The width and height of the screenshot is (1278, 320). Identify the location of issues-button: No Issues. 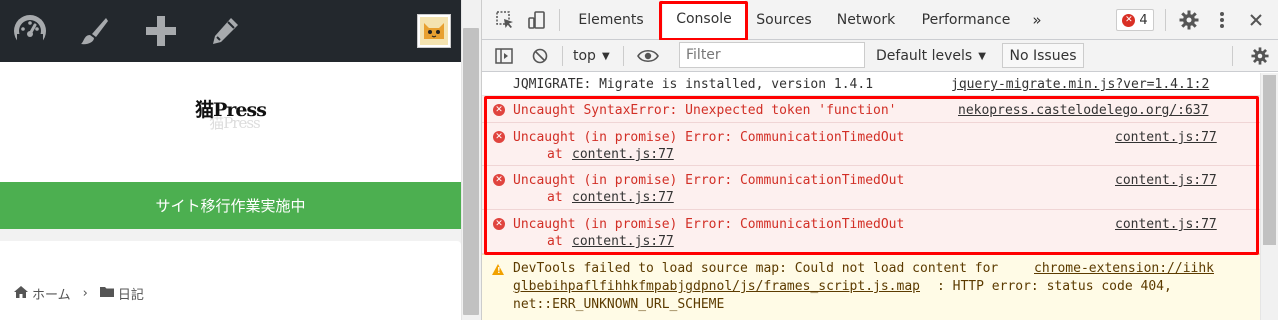
(1043, 55).